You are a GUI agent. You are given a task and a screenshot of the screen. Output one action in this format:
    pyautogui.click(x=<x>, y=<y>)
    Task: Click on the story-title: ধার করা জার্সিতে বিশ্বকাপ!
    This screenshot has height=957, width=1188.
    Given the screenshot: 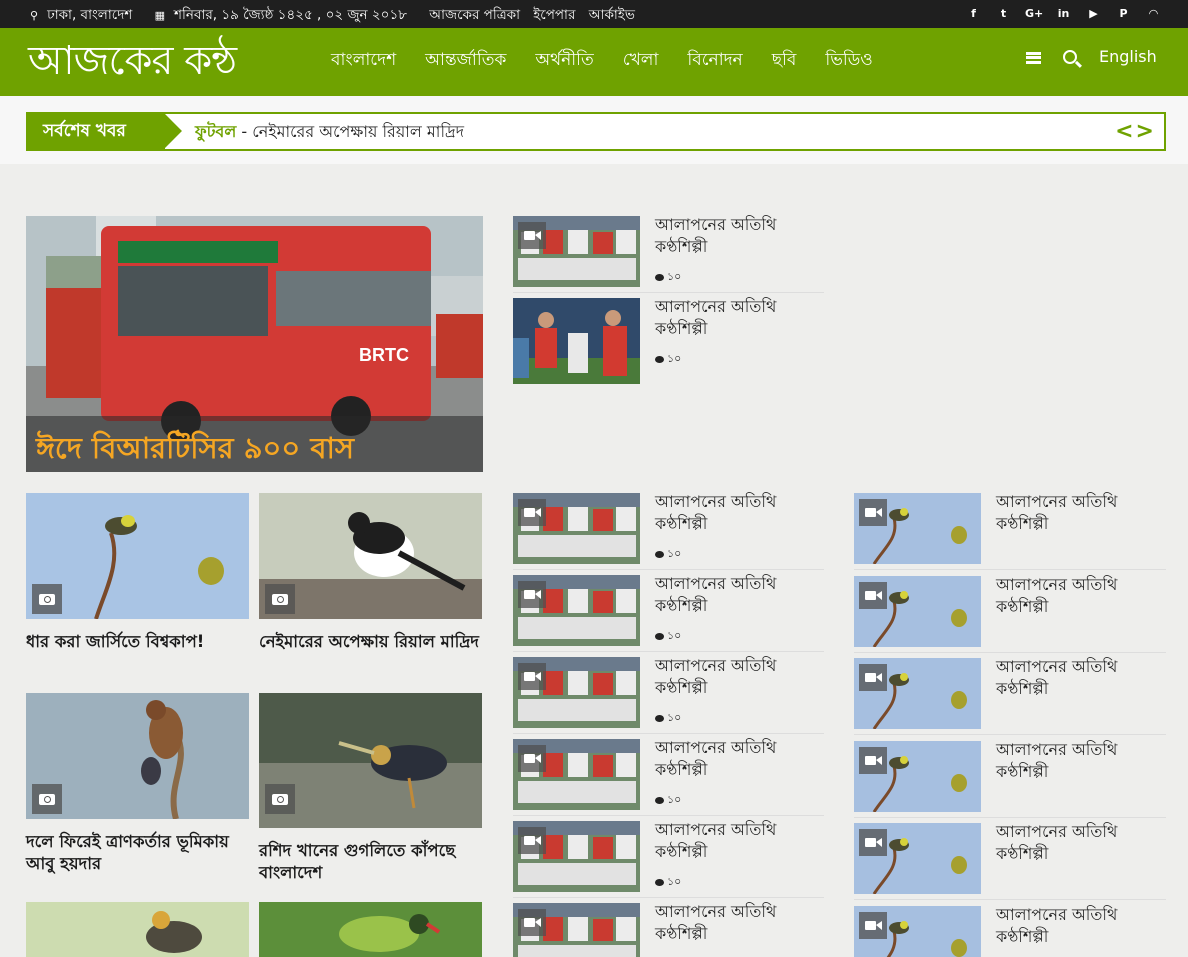 What is the action you would take?
    pyautogui.click(x=137, y=642)
    